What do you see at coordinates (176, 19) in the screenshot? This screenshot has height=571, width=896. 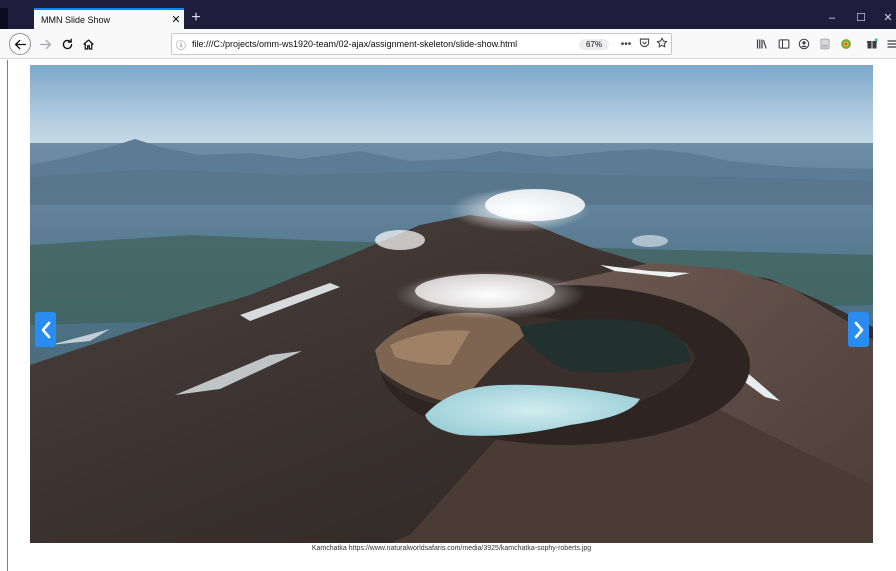 I see `tab-close-button: ✕` at bounding box center [176, 19].